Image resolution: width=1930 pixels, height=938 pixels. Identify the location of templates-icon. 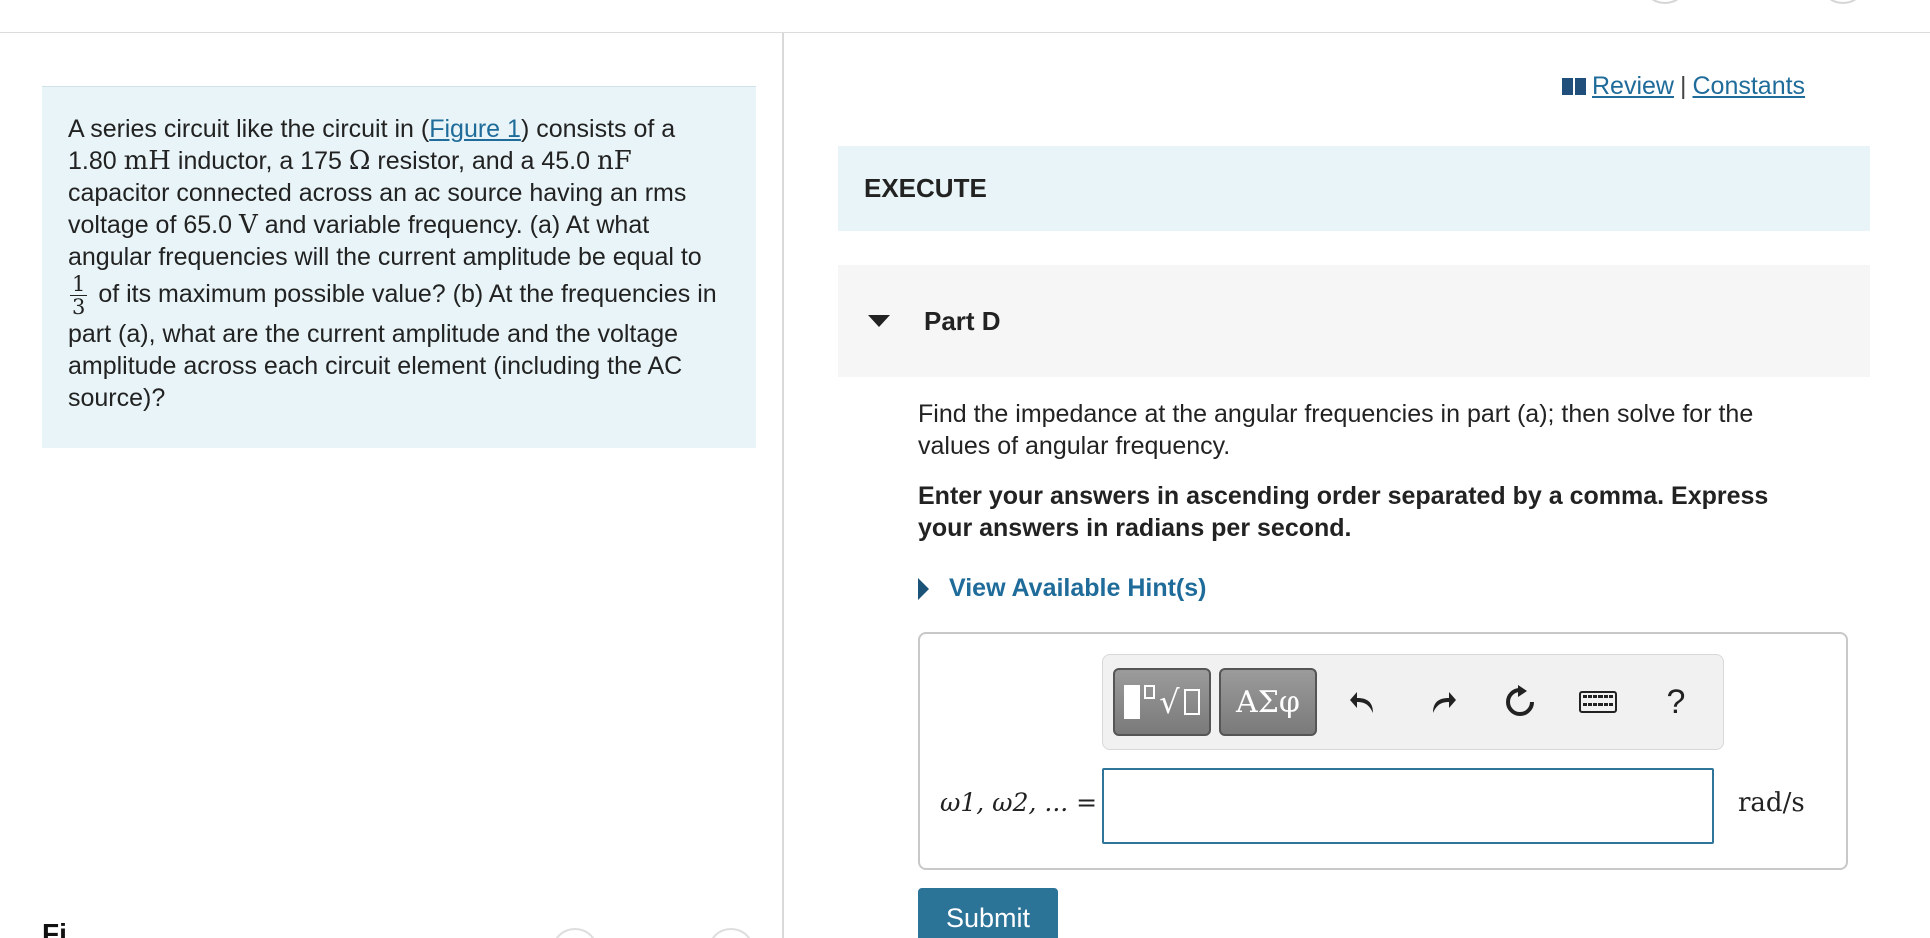
(1132, 702).